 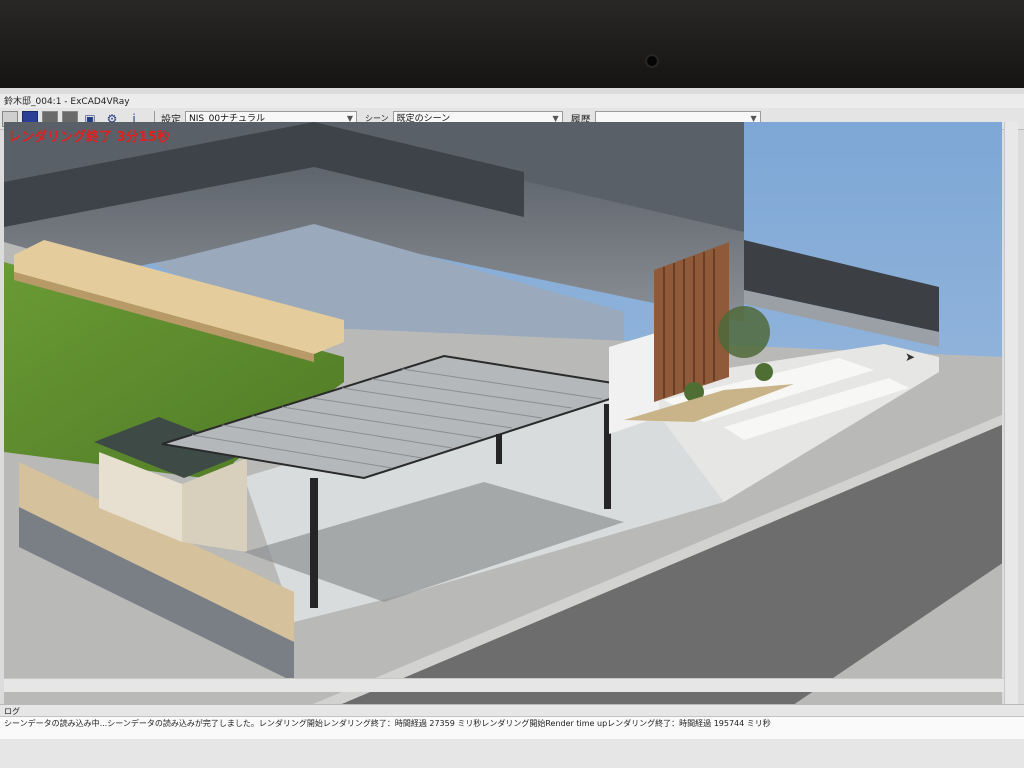 What do you see at coordinates (764, 372) in the screenshot?
I see `shrub` at bounding box center [764, 372].